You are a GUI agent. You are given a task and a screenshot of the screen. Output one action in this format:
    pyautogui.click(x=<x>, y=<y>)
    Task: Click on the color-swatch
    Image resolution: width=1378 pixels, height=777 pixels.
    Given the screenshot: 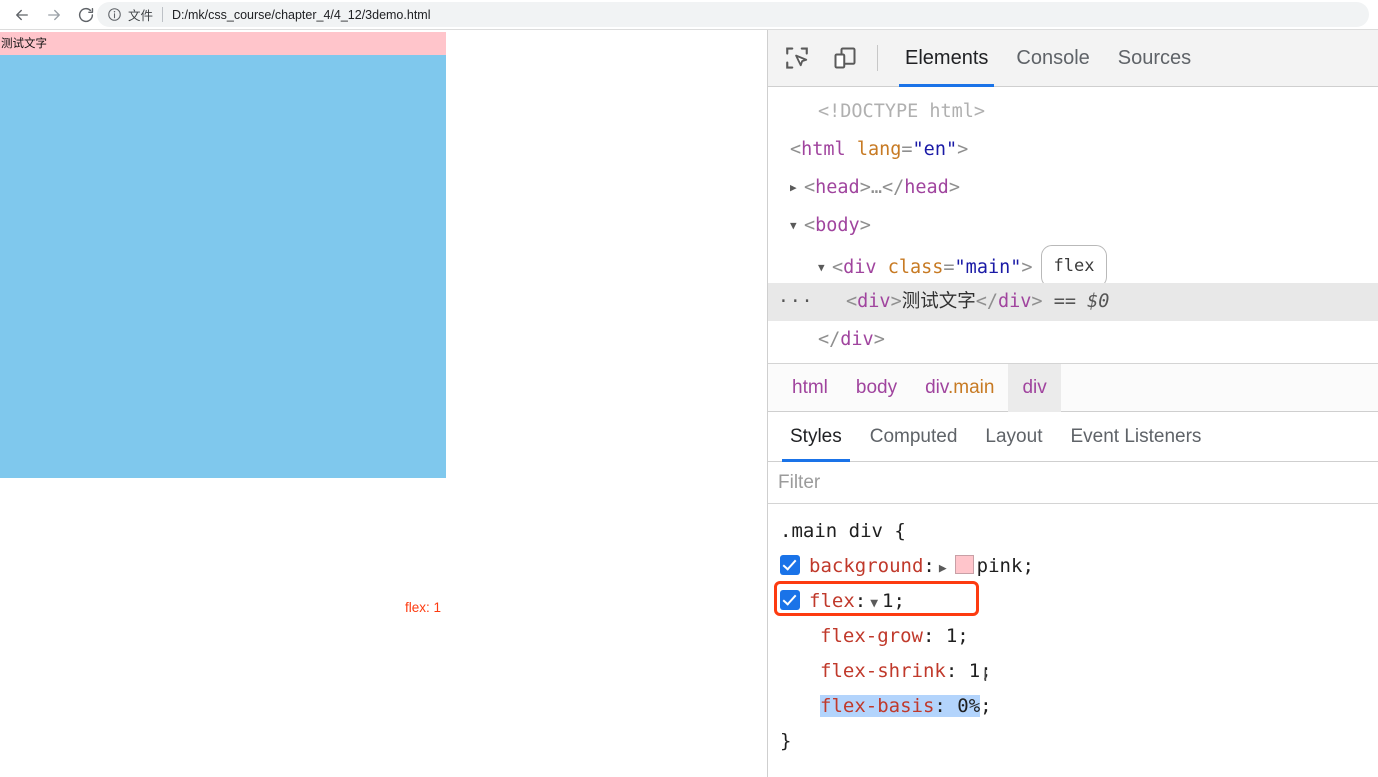 What is the action you would take?
    pyautogui.click(x=964, y=564)
    